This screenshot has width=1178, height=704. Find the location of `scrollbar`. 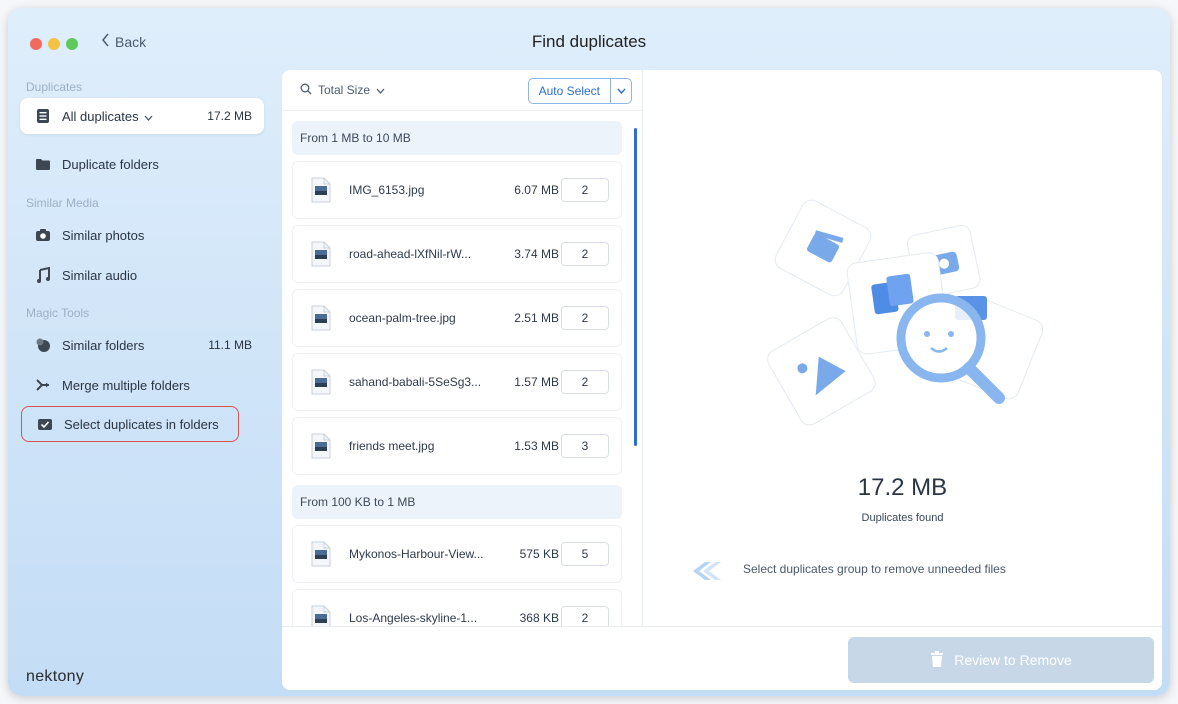

scrollbar is located at coordinates (635, 287).